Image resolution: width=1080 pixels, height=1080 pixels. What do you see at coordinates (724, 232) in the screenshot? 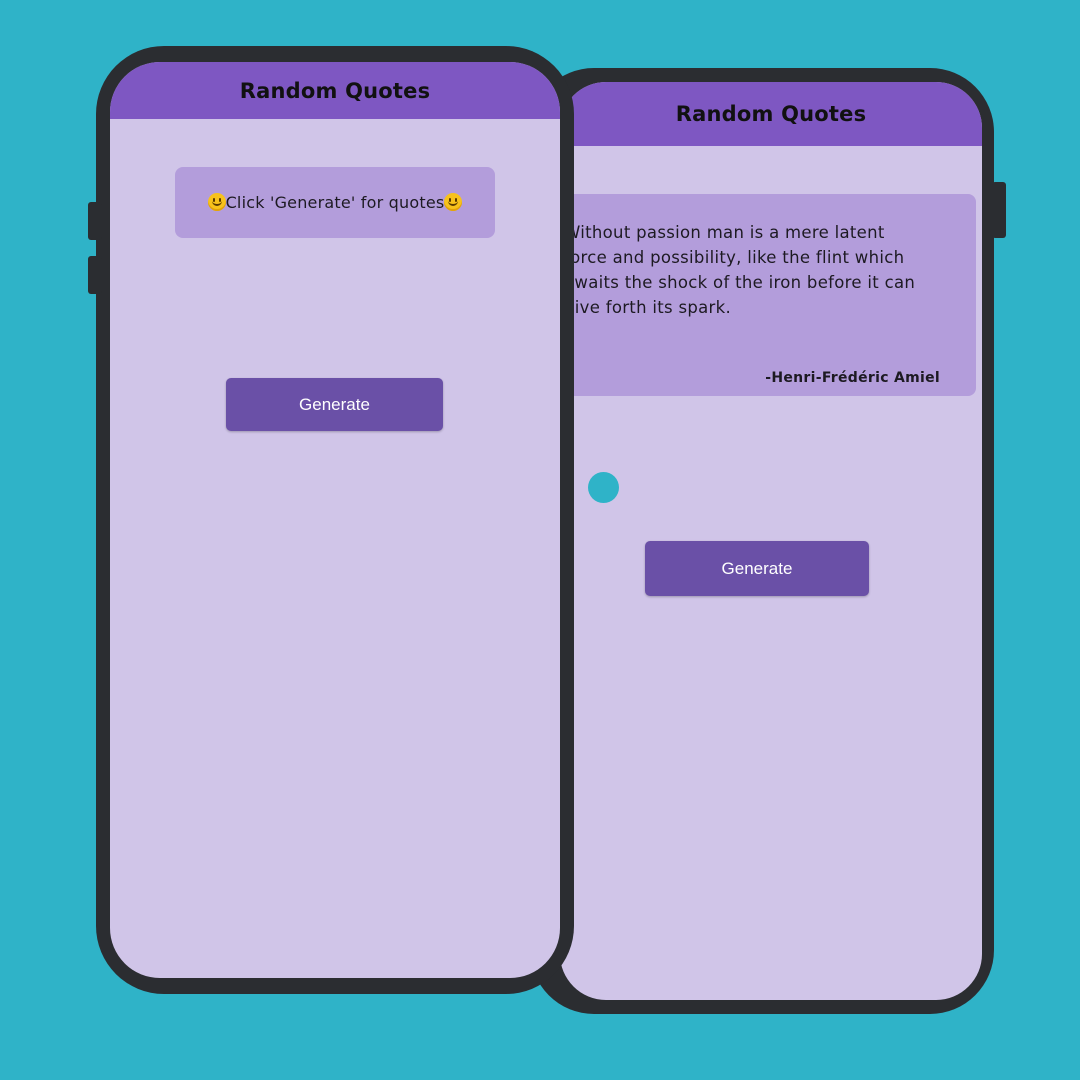
I see `quote-line: Without passion man is a mere latent` at bounding box center [724, 232].